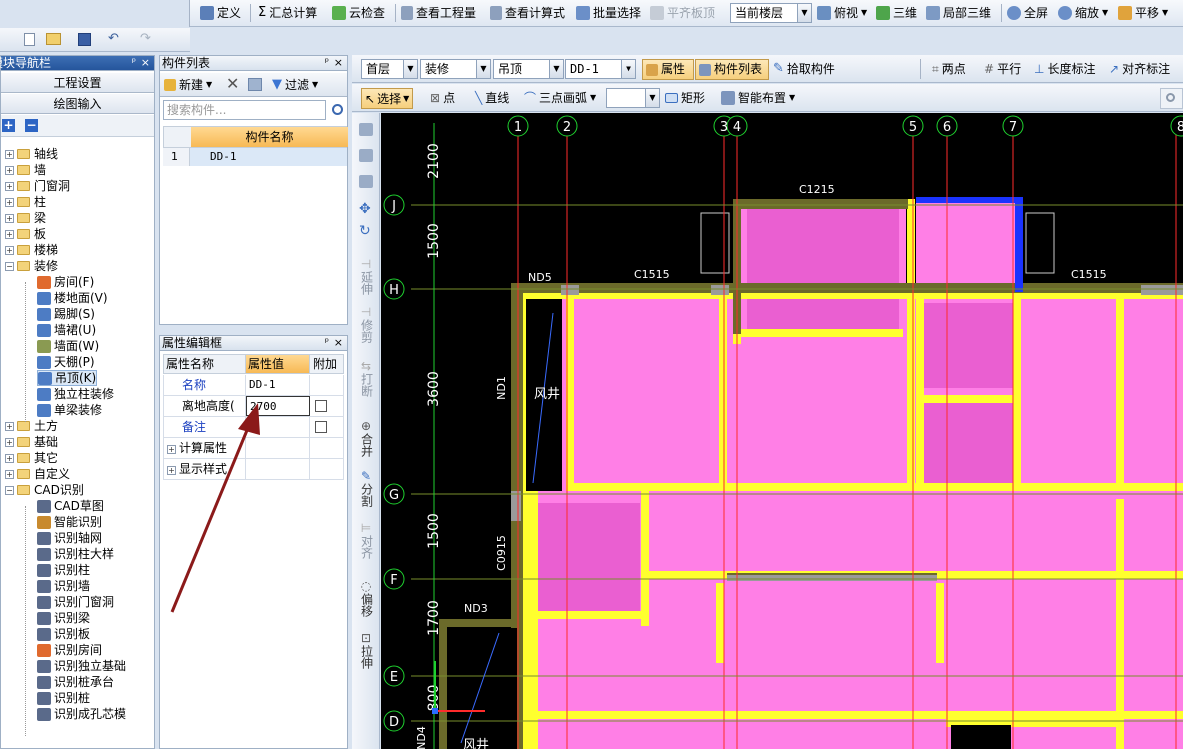 The width and height of the screenshot is (1183, 749). Describe the element at coordinates (668, 69) in the screenshot. I see `properties-toggle: 属性` at that location.